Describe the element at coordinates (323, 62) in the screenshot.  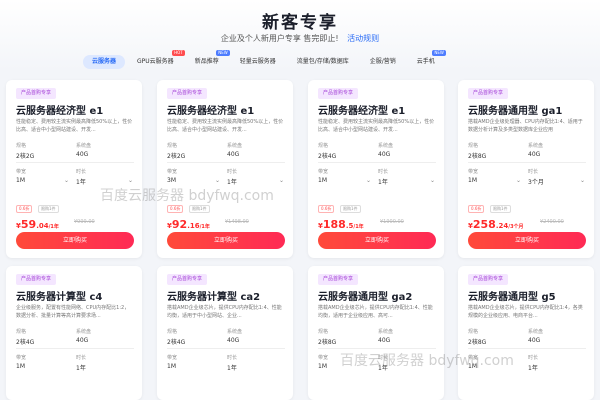
I see `tab-storage-database: 流量包/存储/数据库` at that location.